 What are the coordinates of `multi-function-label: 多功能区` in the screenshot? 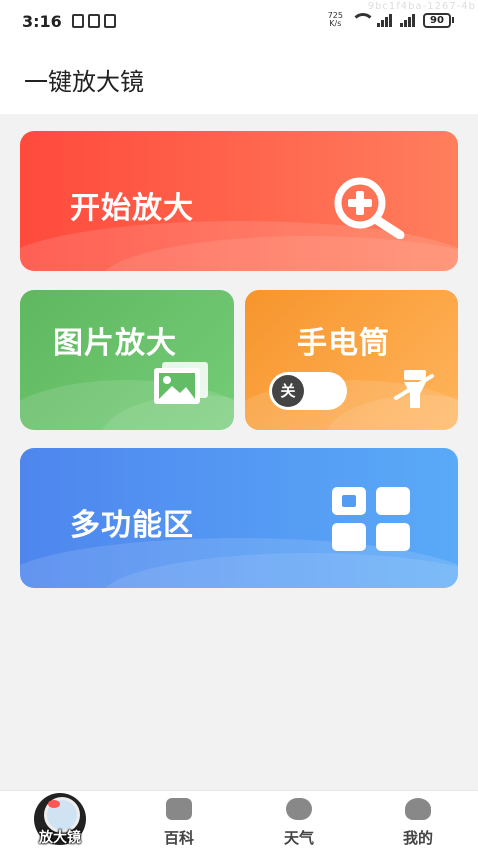 It's located at (132, 525).